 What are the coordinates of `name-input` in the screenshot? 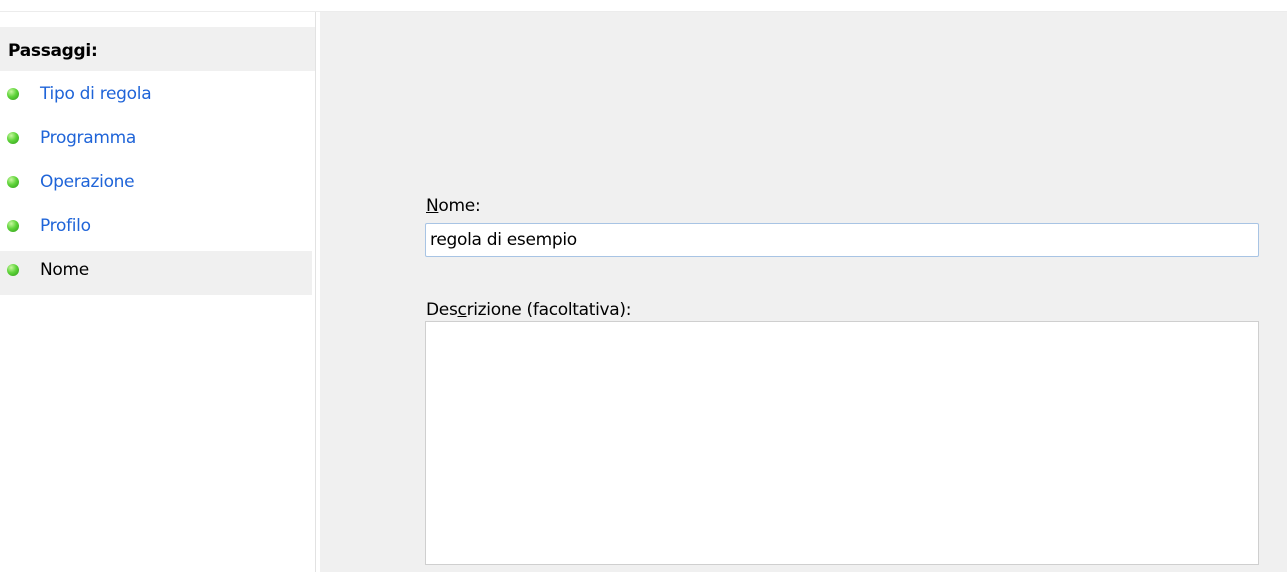 It's located at (842, 240).